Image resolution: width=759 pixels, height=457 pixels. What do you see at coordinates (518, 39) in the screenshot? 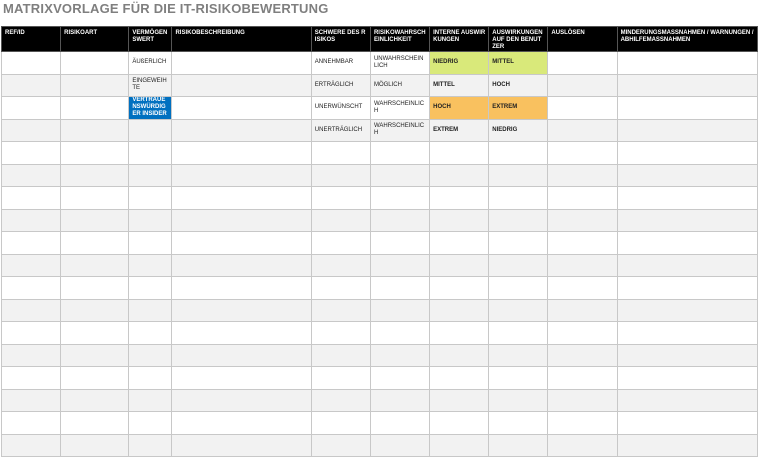
I see `column-header: AUSWIRKUNGEN AUF DEN BENUTZER` at bounding box center [518, 39].